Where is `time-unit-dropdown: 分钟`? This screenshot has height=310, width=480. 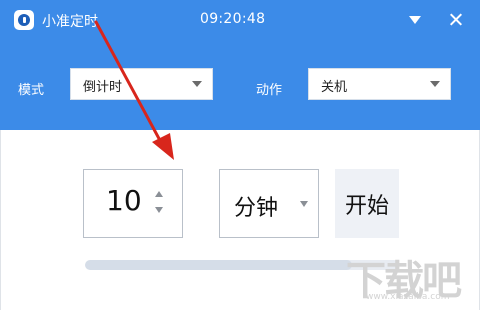 time-unit-dropdown: 分钟 is located at coordinates (269, 203).